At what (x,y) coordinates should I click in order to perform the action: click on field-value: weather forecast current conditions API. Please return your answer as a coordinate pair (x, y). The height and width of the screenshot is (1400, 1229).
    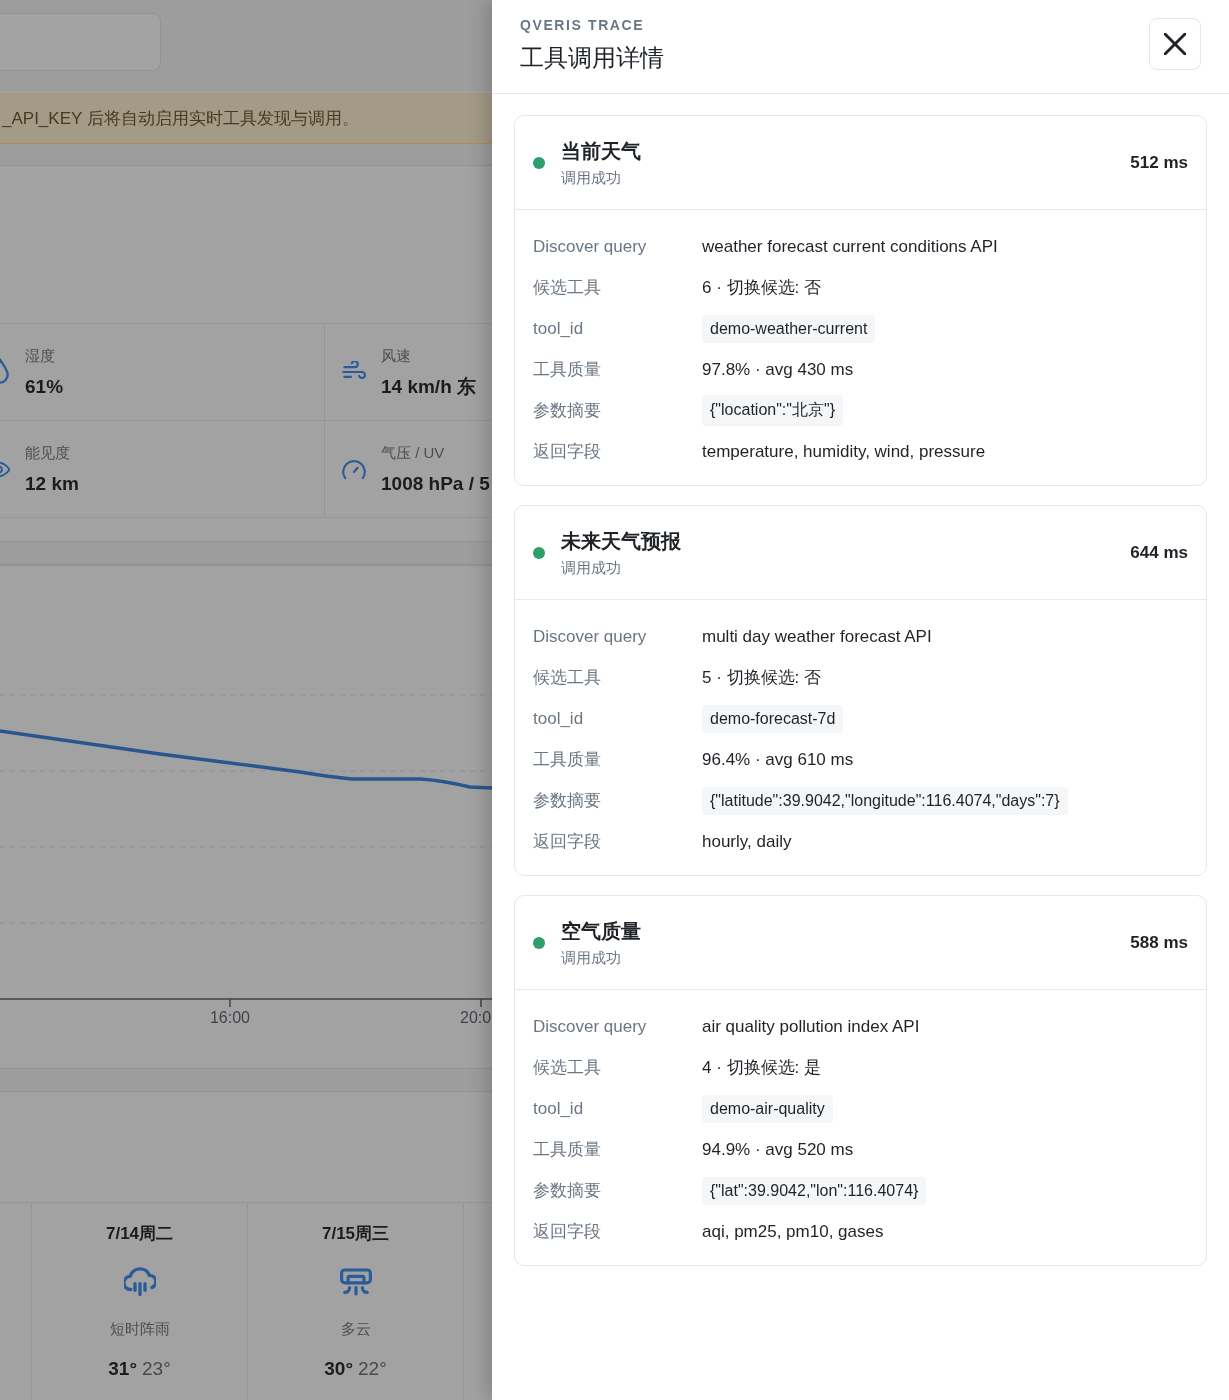
    Looking at the image, I should click on (850, 246).